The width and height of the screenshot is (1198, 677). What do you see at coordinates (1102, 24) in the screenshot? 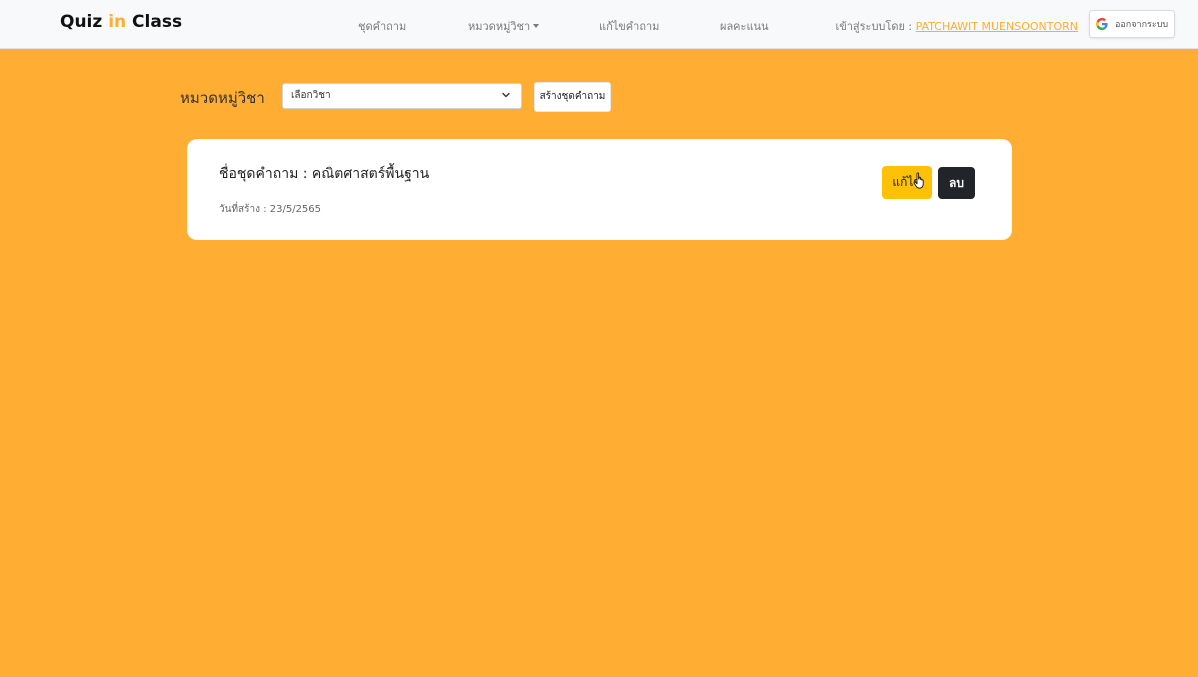
I see `google-icon` at bounding box center [1102, 24].